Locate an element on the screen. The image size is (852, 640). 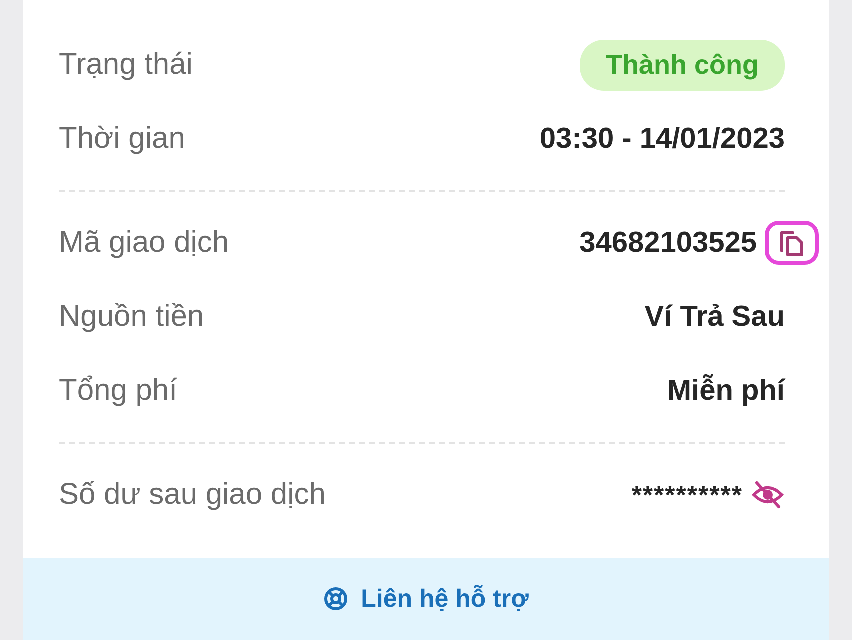
field-value: Ví Trả Sau is located at coordinates (714, 317).